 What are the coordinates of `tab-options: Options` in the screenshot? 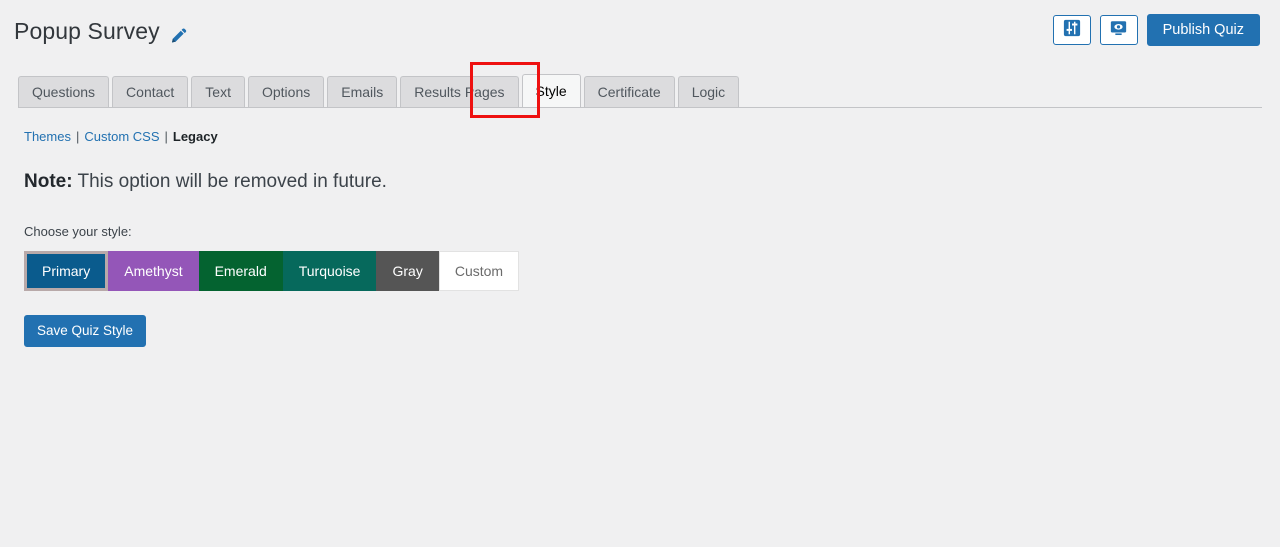 It's located at (286, 91).